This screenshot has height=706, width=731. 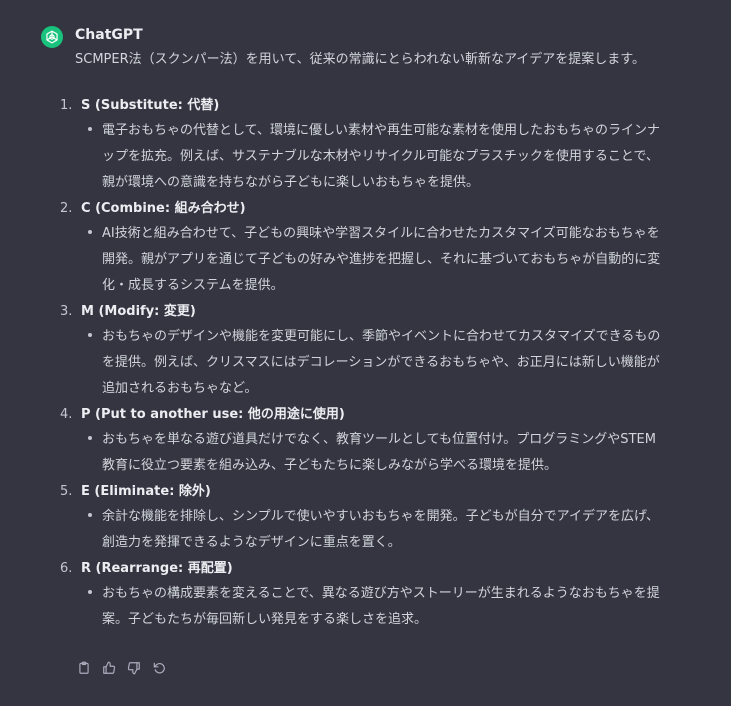 I want to click on list-item-heading: C (Combine: 組み合わせ), so click(x=163, y=208).